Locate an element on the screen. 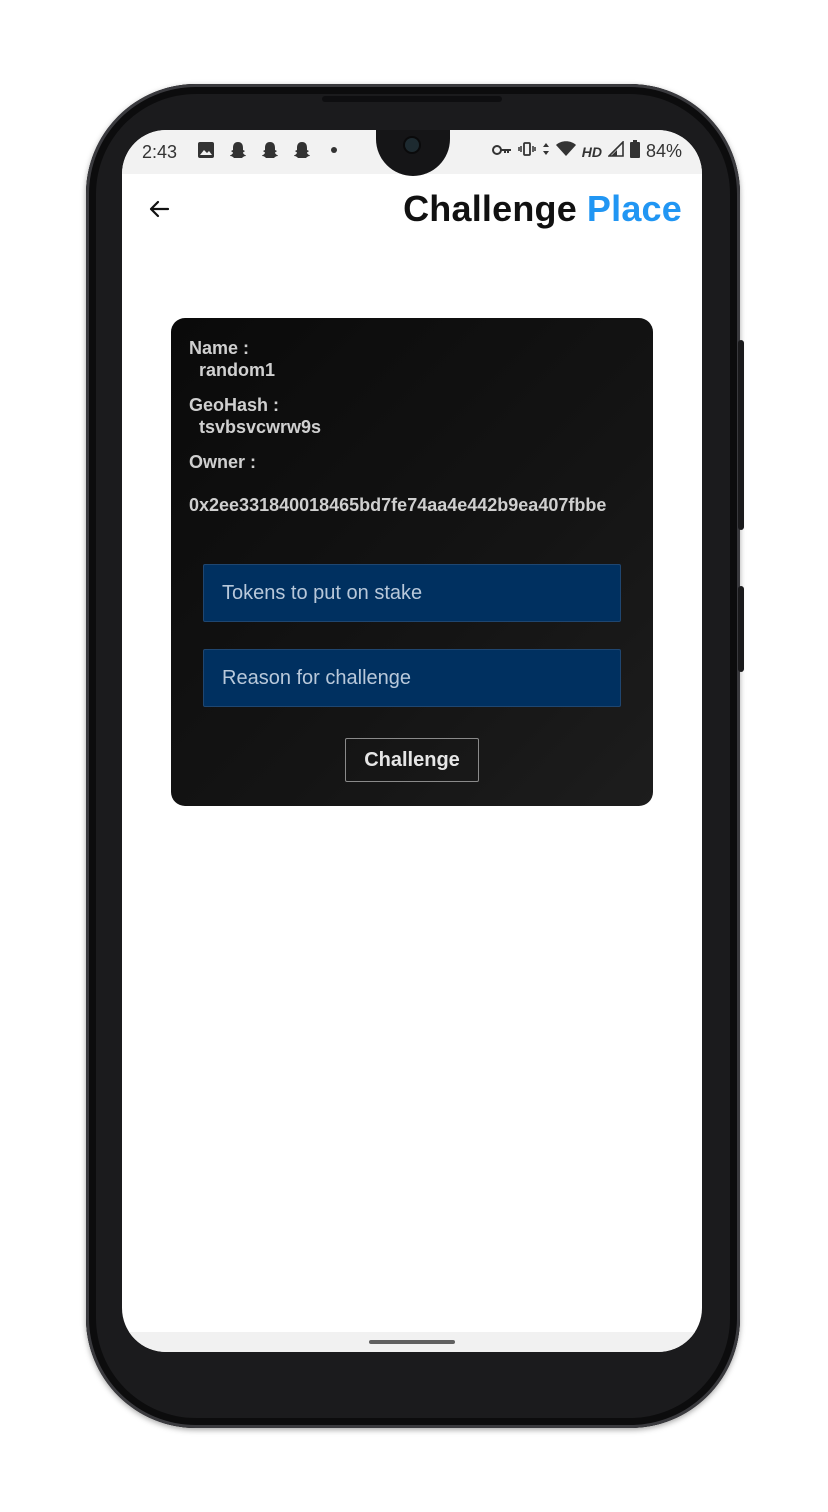  volume-button is located at coordinates (741, 629).